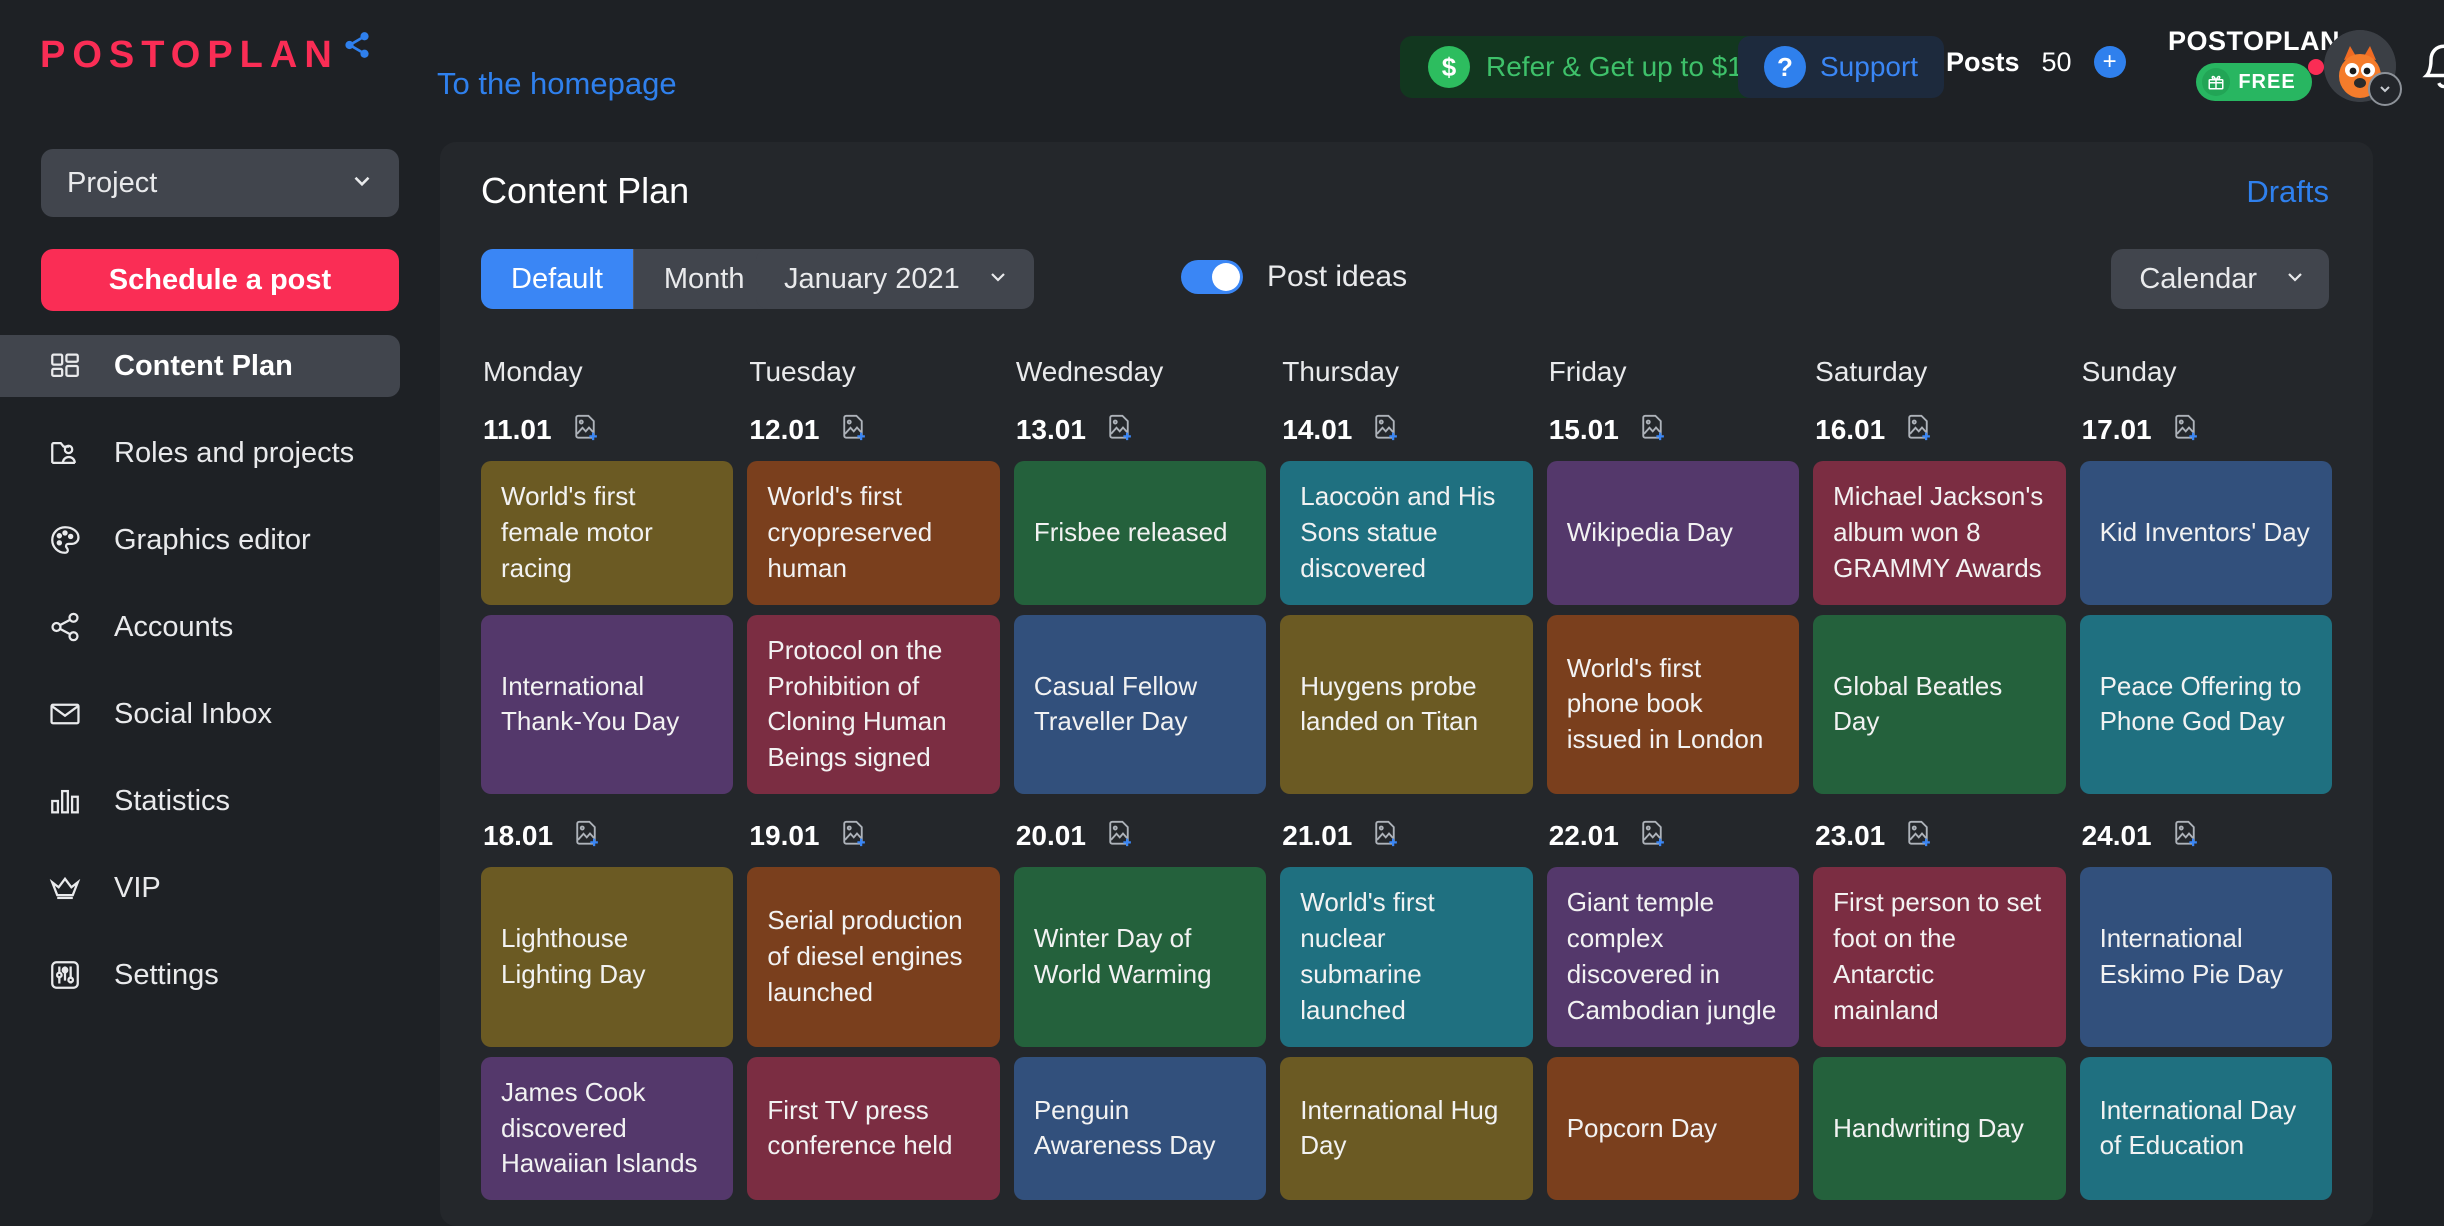 The height and width of the screenshot is (1226, 2444). I want to click on sidebar-item-label: Settings, so click(166, 974).